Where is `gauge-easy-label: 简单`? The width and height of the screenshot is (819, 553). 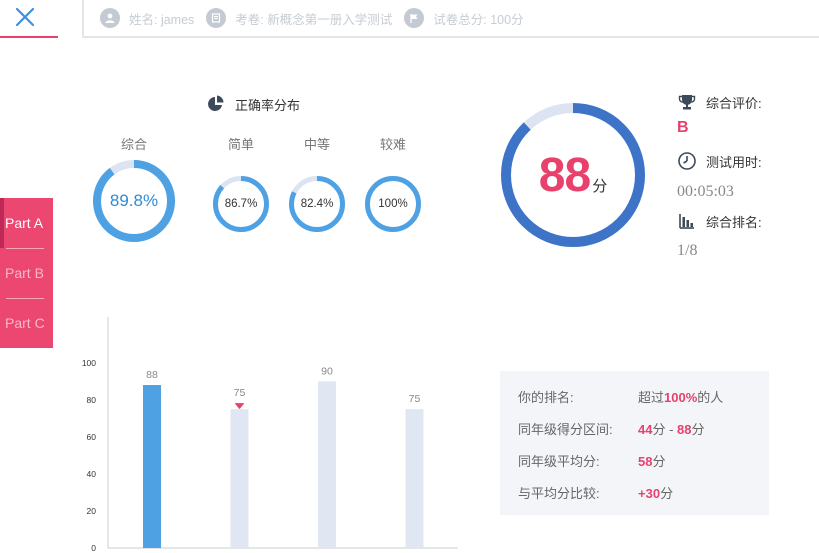 gauge-easy-label: 简单 is located at coordinates (240, 144).